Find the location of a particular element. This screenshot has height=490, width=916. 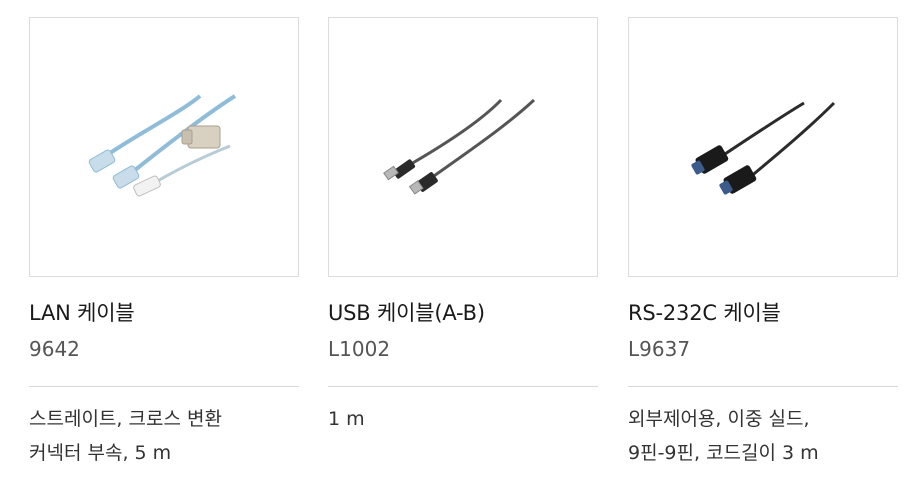

description-line: 9핀-9핀, 코드길이 3 m is located at coordinates (723, 453).